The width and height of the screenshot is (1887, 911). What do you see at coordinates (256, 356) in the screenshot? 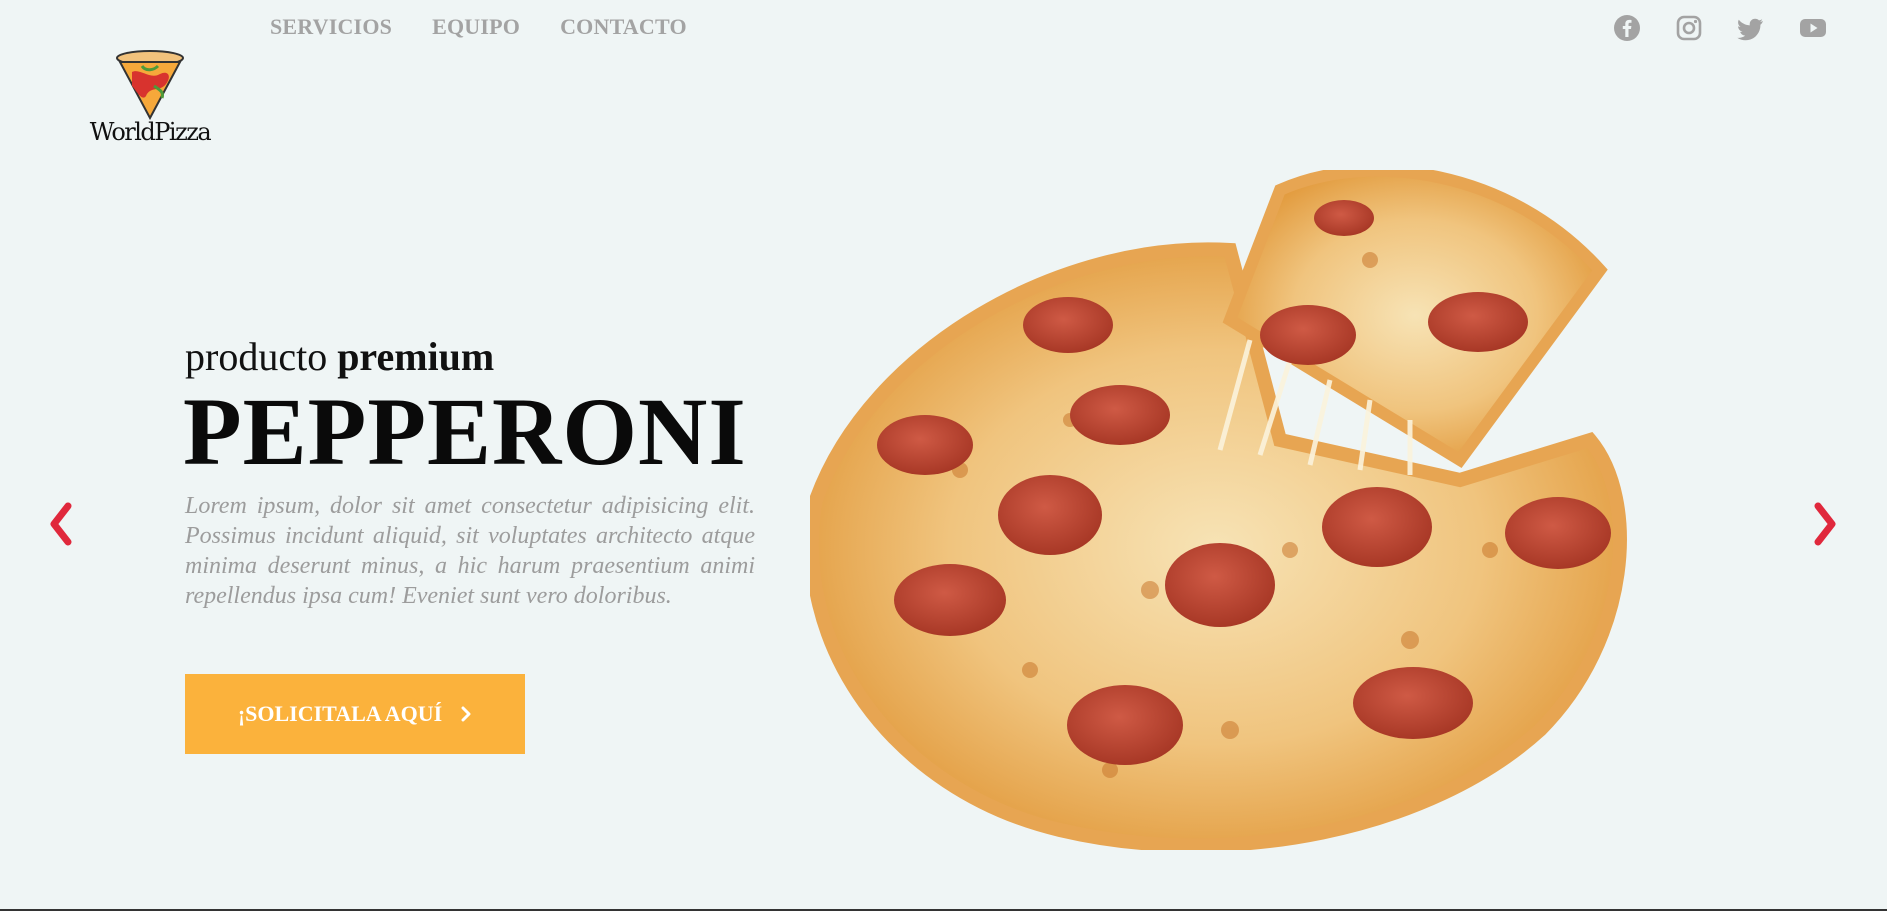
I see `hero-subtitle-light: producto` at bounding box center [256, 356].